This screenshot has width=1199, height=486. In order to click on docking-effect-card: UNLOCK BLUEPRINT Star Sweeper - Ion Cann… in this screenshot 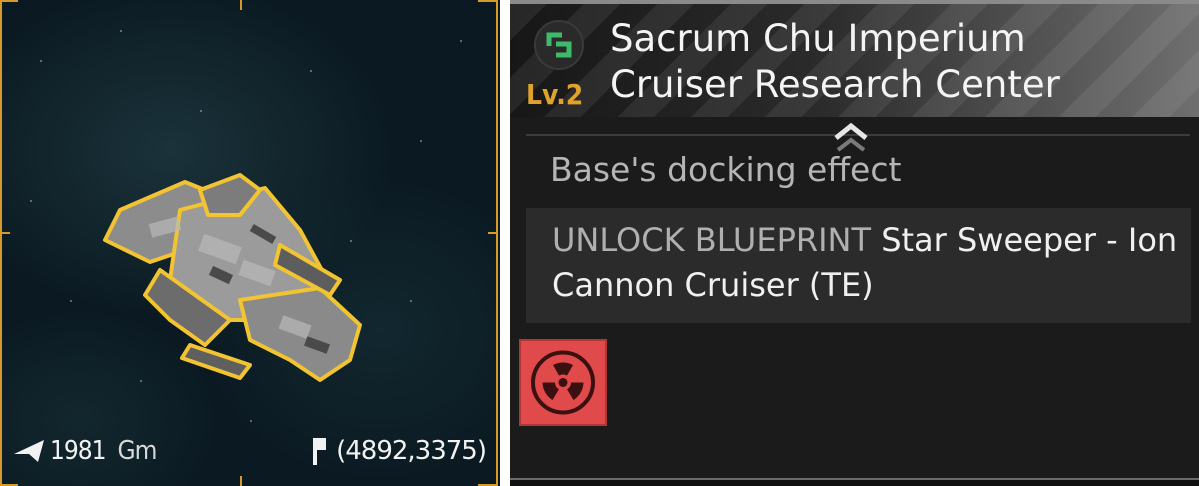, I will do `click(858, 265)`.